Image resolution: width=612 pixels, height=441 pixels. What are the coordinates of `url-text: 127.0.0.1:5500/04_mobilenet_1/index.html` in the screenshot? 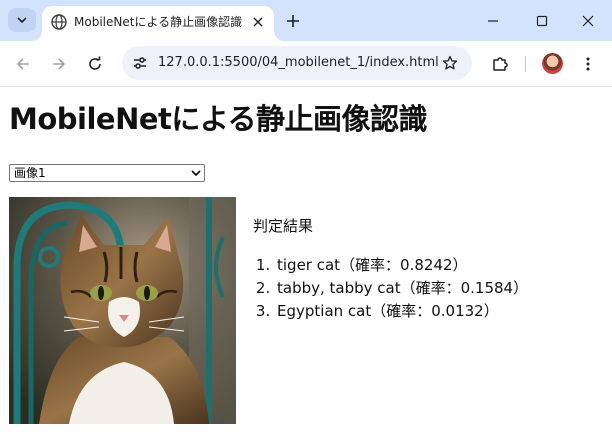 It's located at (298, 62).